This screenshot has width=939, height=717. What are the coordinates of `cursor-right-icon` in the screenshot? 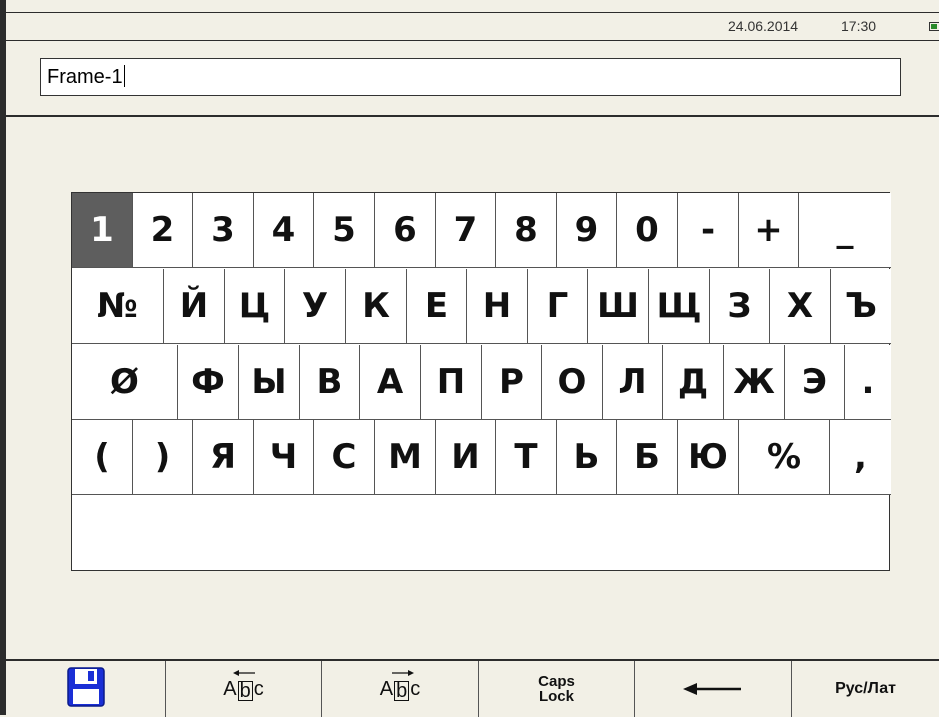 It's located at (402, 672).